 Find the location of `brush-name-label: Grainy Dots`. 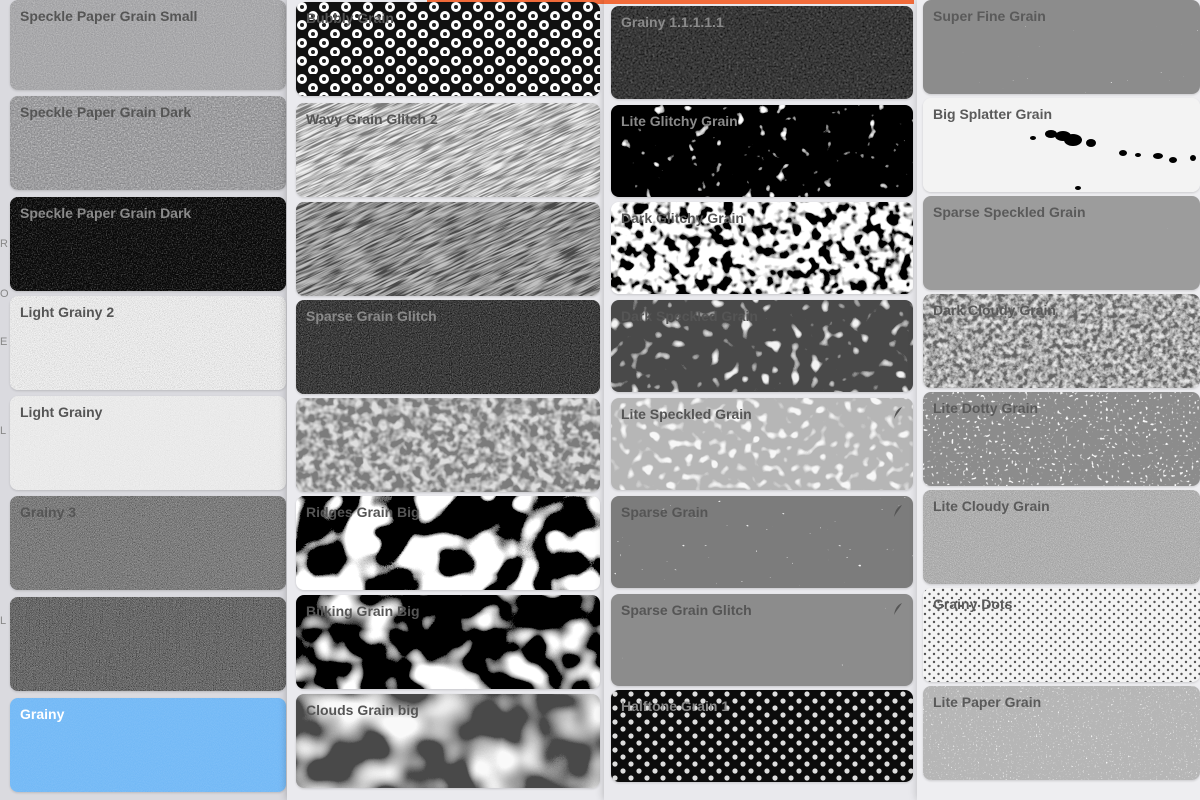

brush-name-label: Grainy Dots is located at coordinates (973, 604).